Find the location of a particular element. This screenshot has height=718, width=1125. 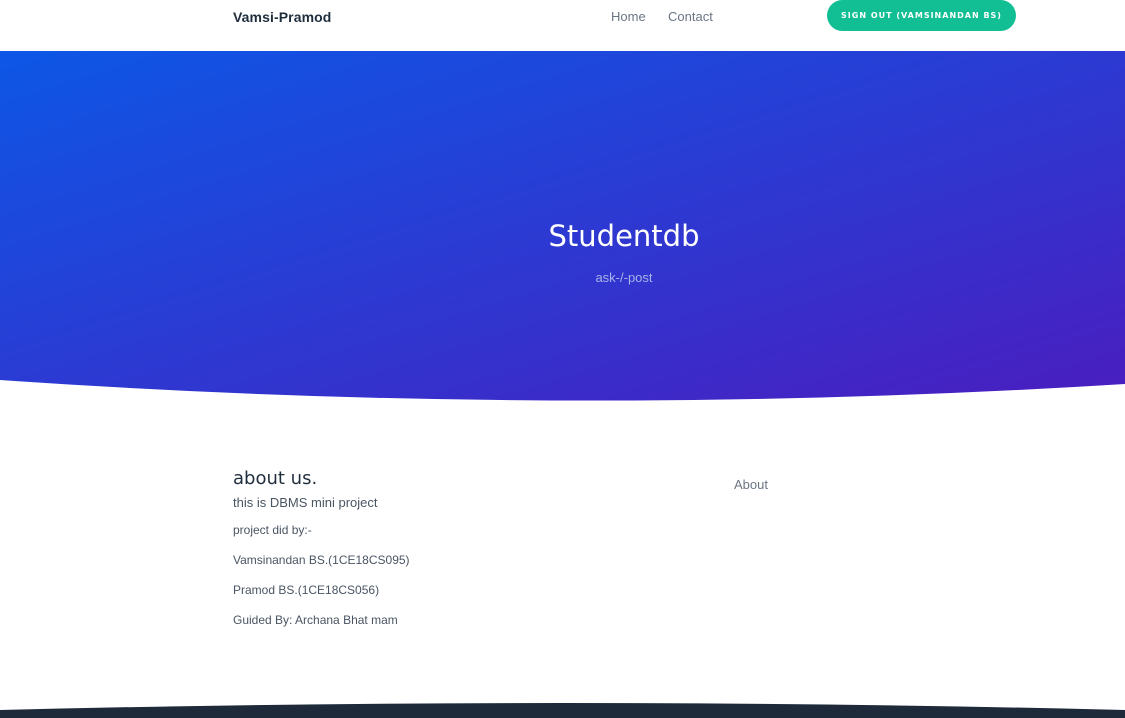

brand-logo: Vamsi-Pramod is located at coordinates (282, 17).